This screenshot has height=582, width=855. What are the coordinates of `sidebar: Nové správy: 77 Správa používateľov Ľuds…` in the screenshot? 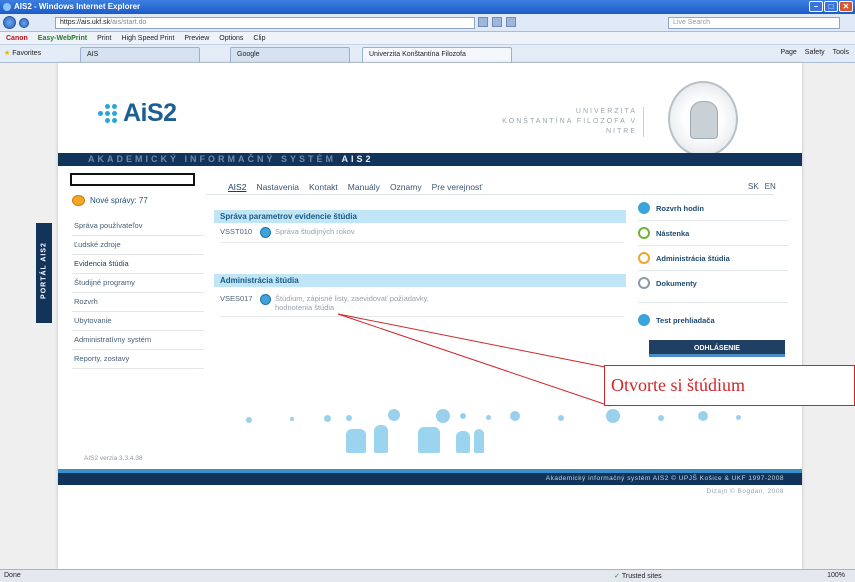 It's located at (138, 280).